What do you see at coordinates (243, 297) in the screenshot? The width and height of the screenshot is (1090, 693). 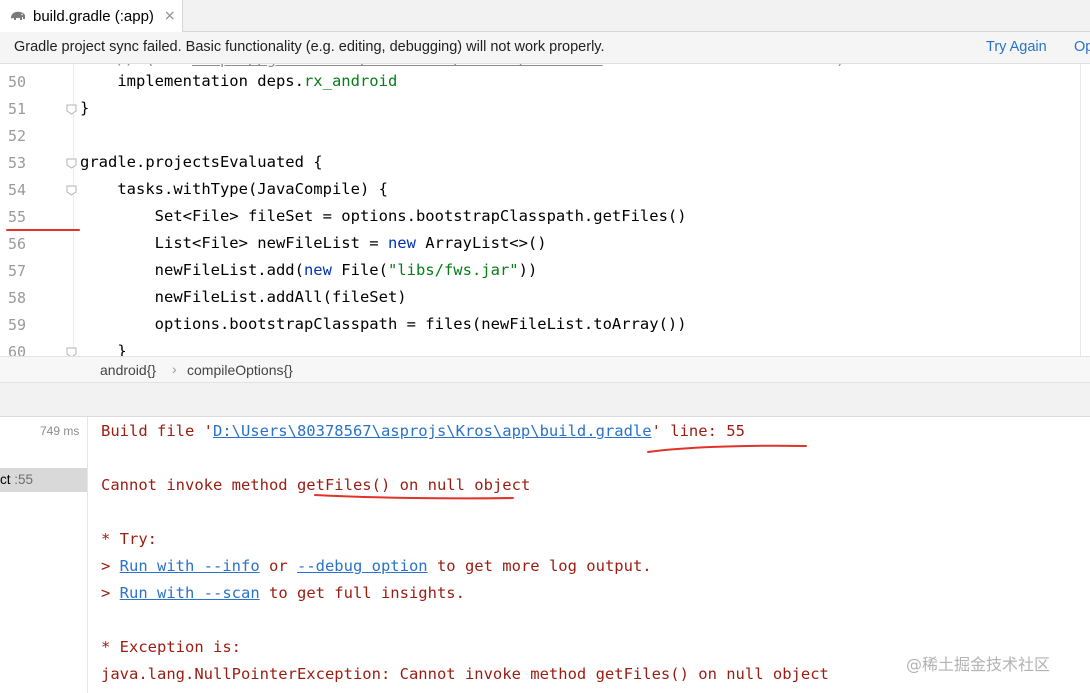 I see `code-line: newFileList.addAll(fileSet)` at bounding box center [243, 297].